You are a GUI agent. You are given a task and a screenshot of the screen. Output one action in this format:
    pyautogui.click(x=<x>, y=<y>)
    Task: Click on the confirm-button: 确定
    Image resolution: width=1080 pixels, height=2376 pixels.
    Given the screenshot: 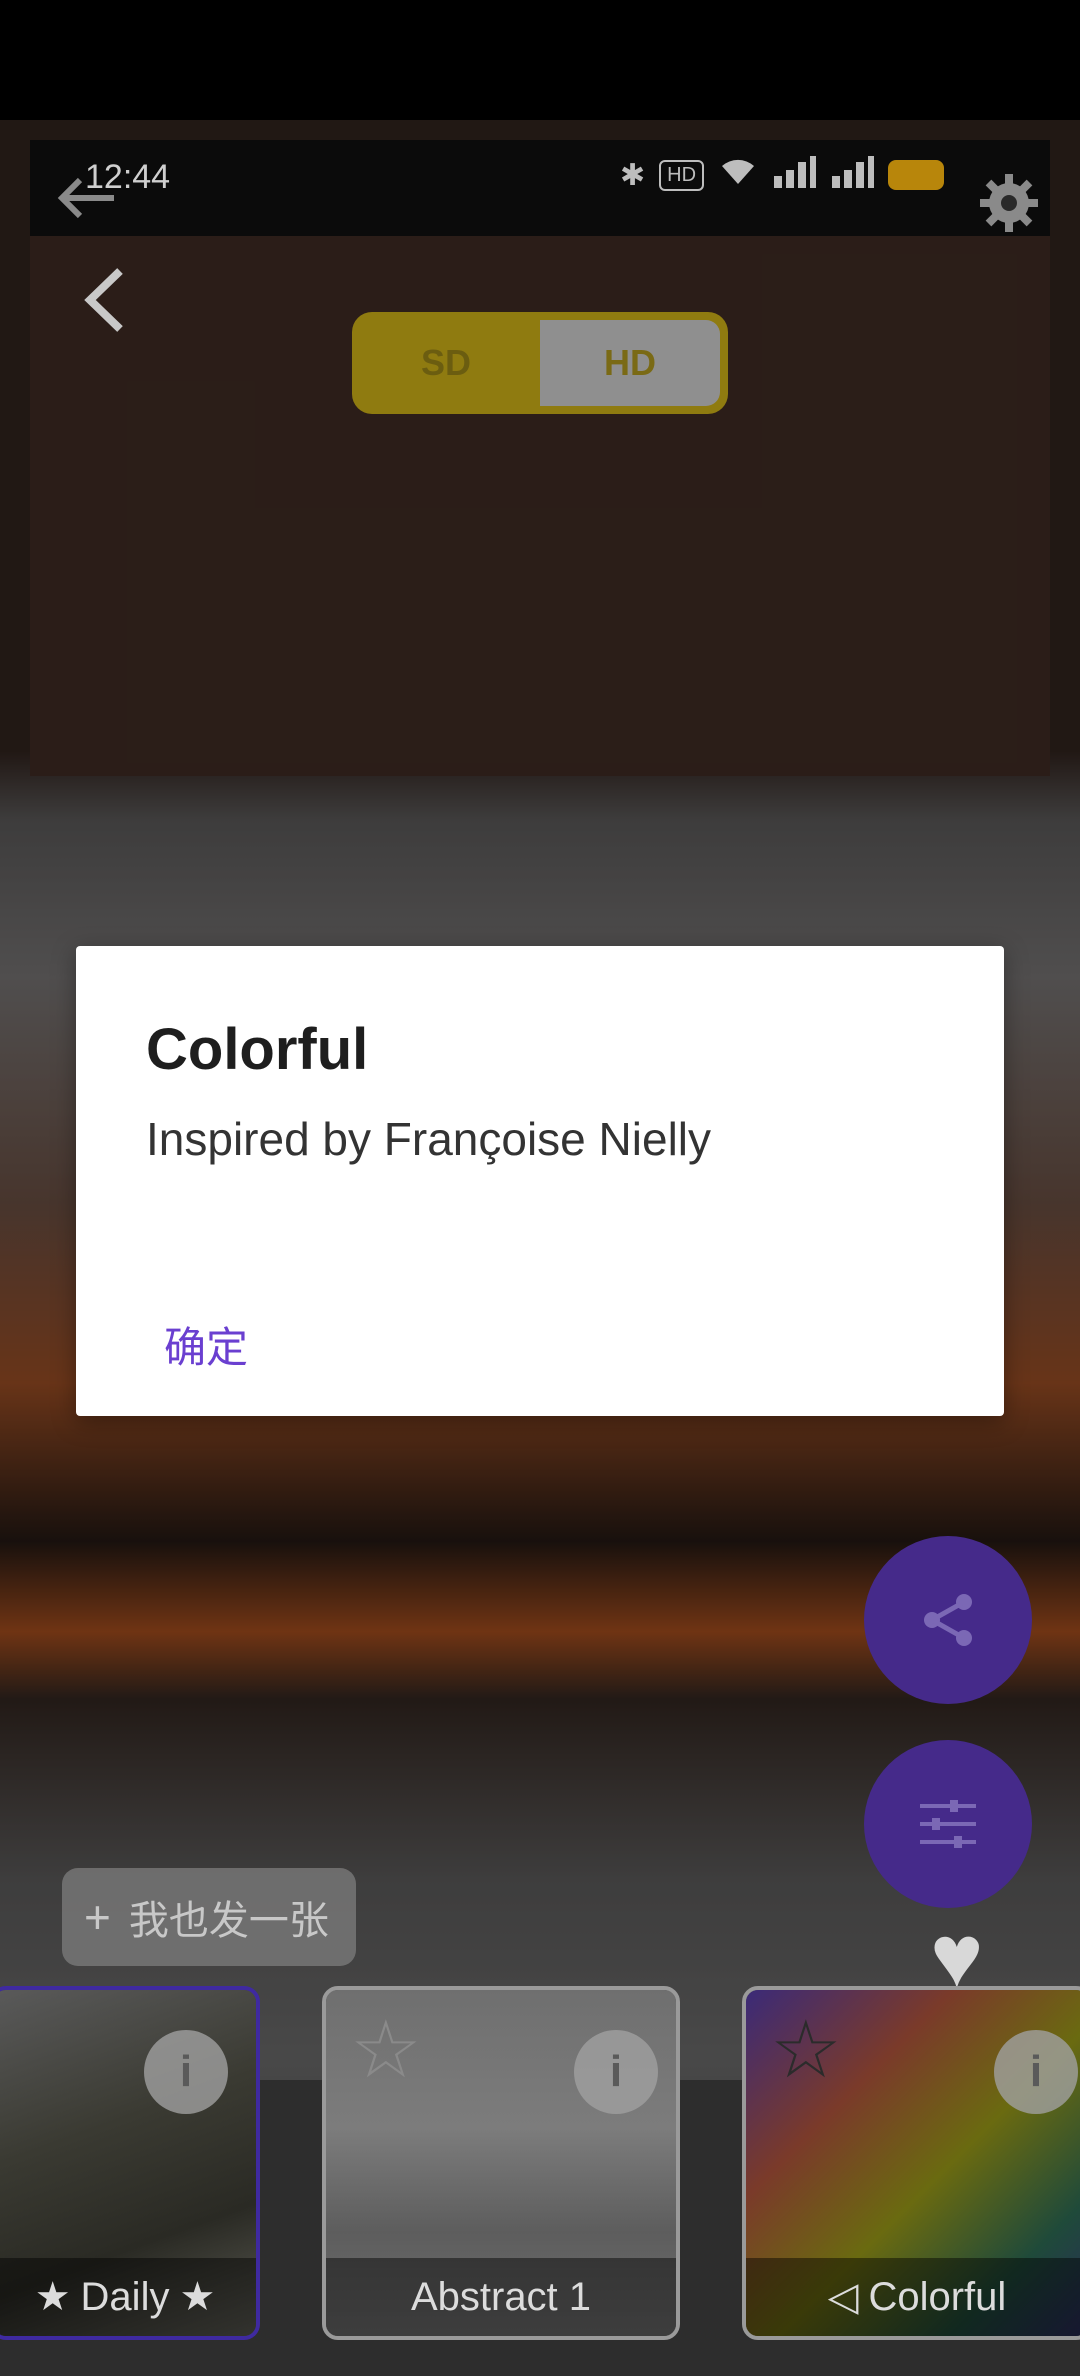 What is the action you would take?
    pyautogui.click(x=206, y=1344)
    